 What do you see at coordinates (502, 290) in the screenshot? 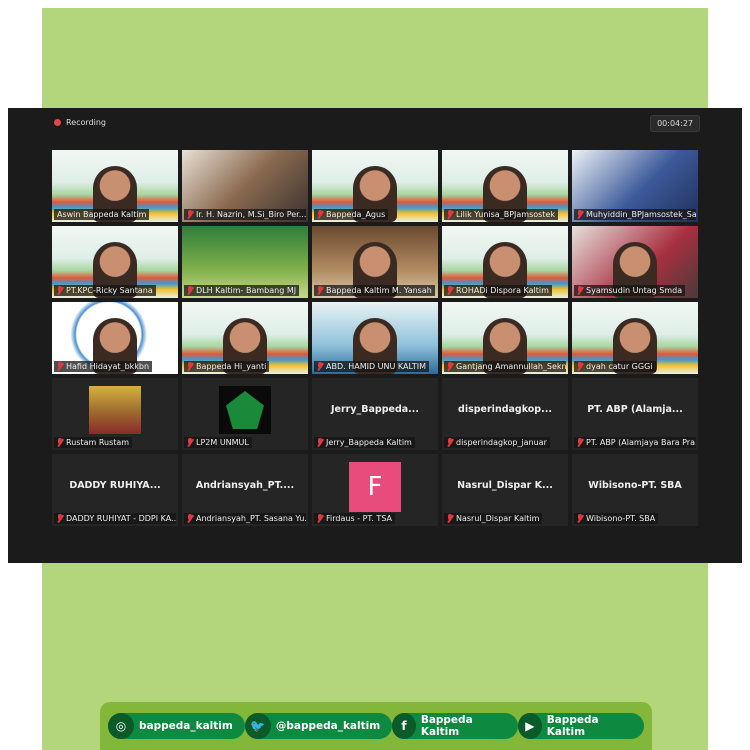
I see `participant-name: ROHADi Dispora Kaltim` at bounding box center [502, 290].